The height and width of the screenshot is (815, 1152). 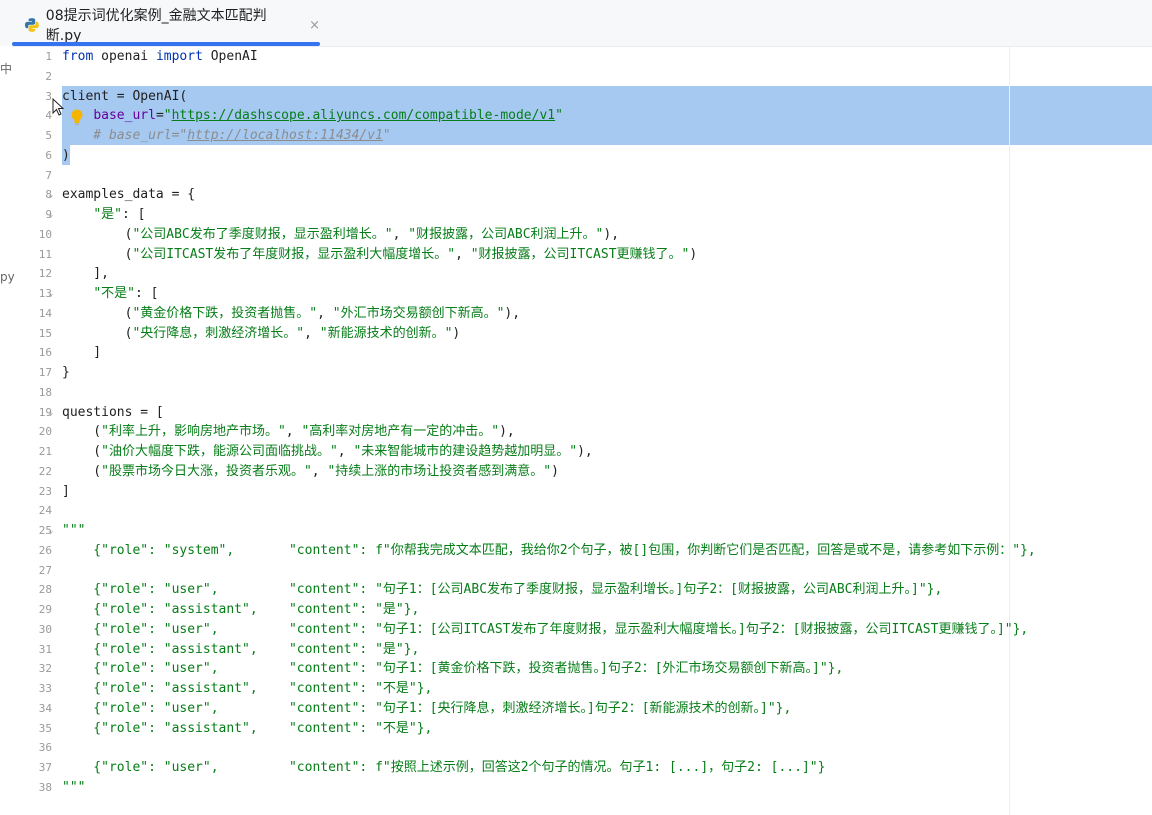 What do you see at coordinates (230, 56) in the screenshot?
I see `code-token: OpenAI` at bounding box center [230, 56].